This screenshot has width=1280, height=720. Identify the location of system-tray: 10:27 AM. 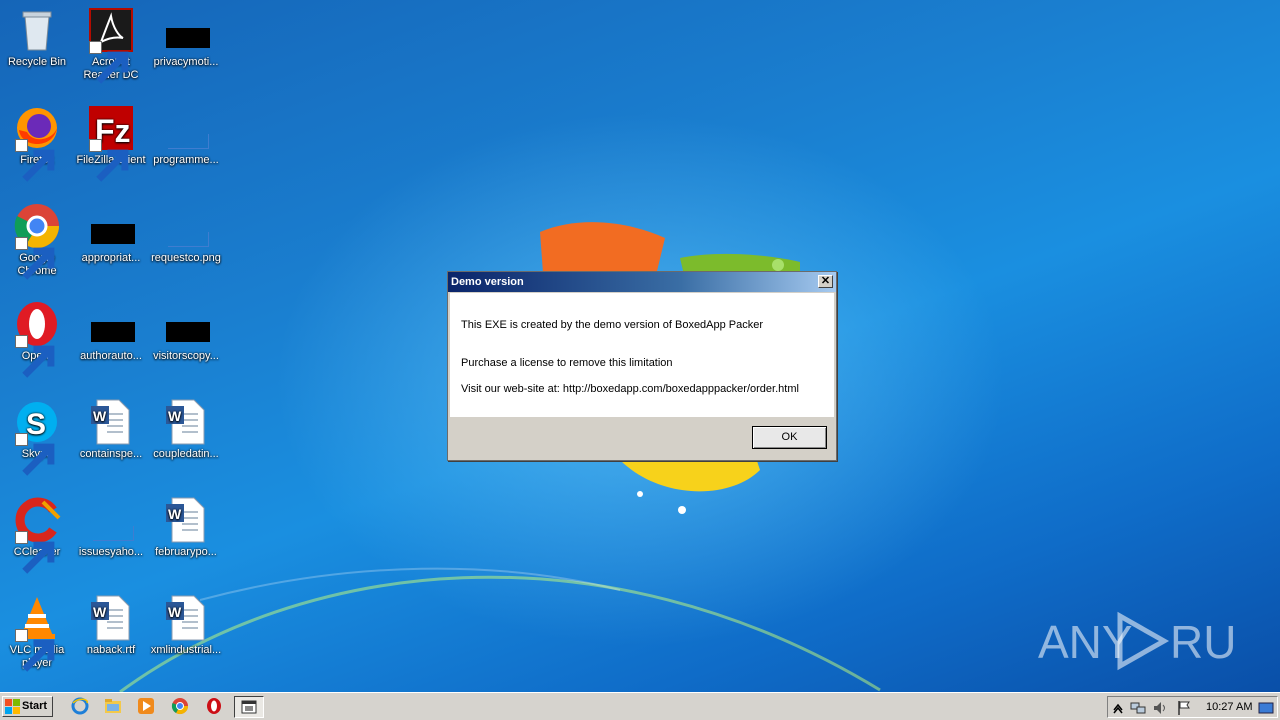
(1192, 707).